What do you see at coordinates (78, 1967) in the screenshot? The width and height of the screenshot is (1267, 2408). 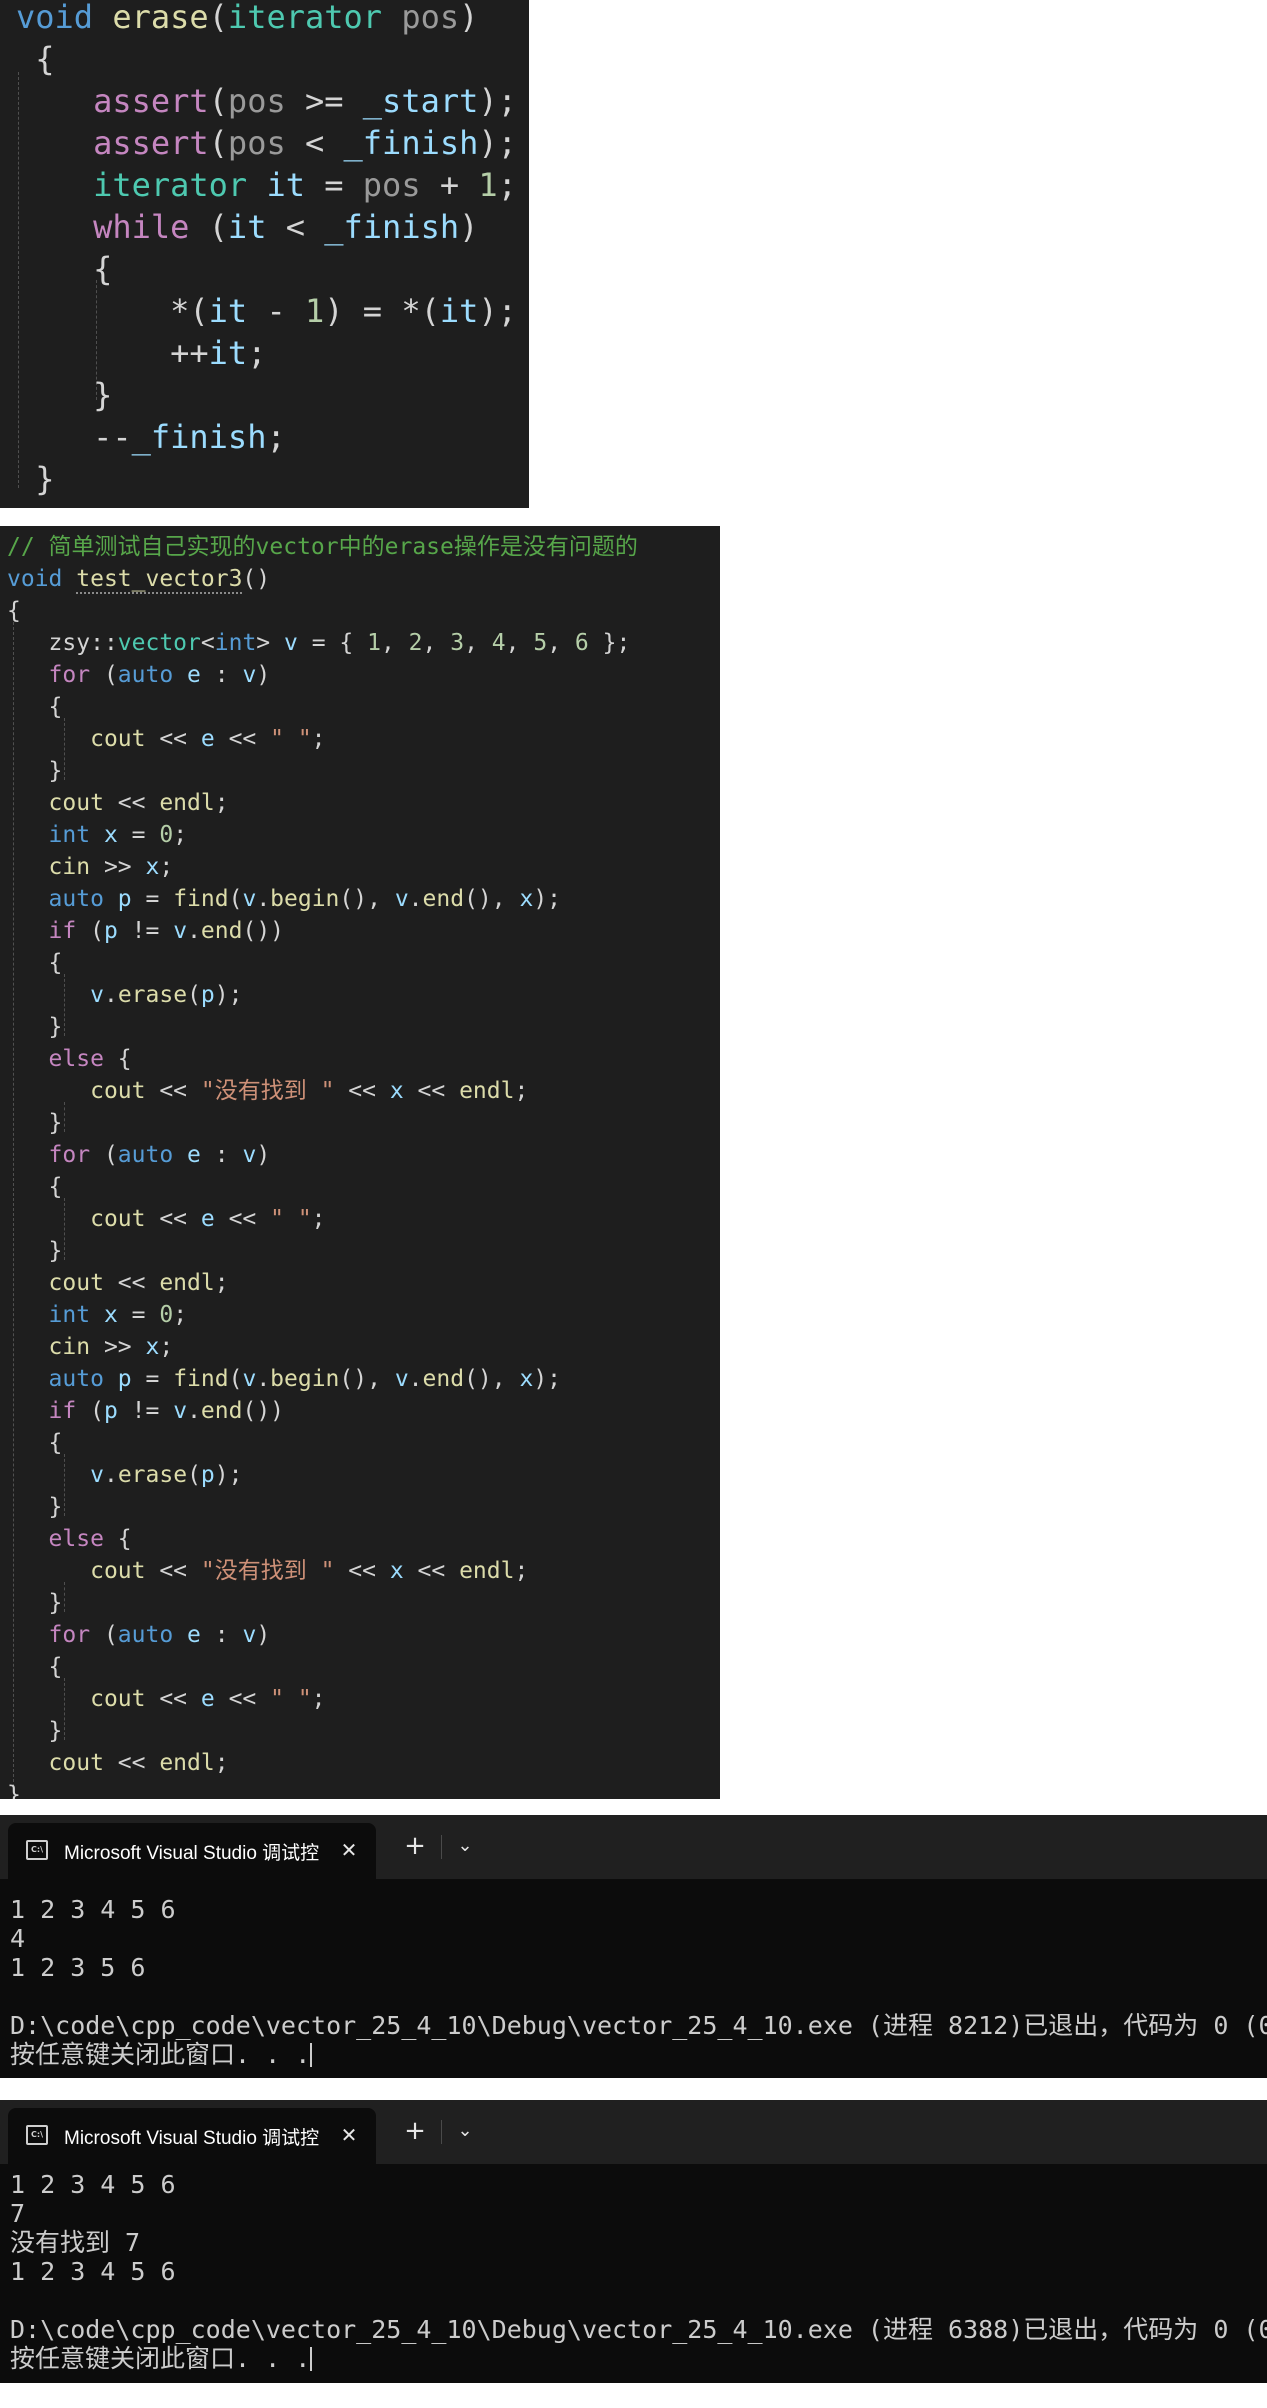 I see `console-output-line: 1 2 3 5 6` at bounding box center [78, 1967].